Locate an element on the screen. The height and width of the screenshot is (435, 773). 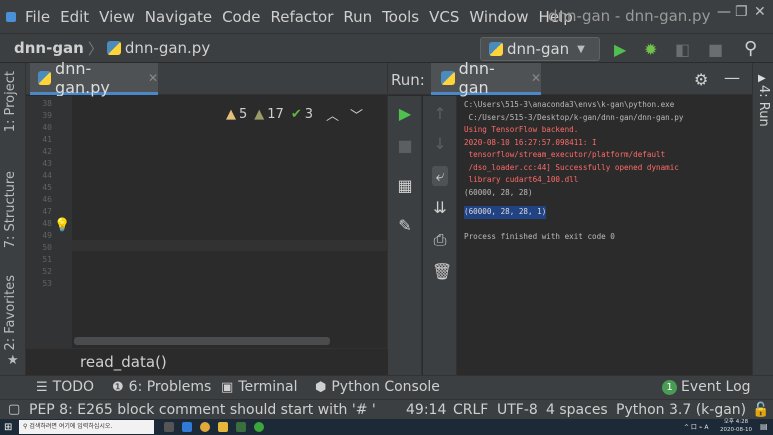
typo-icon: ✔ is located at coordinates (296, 114).